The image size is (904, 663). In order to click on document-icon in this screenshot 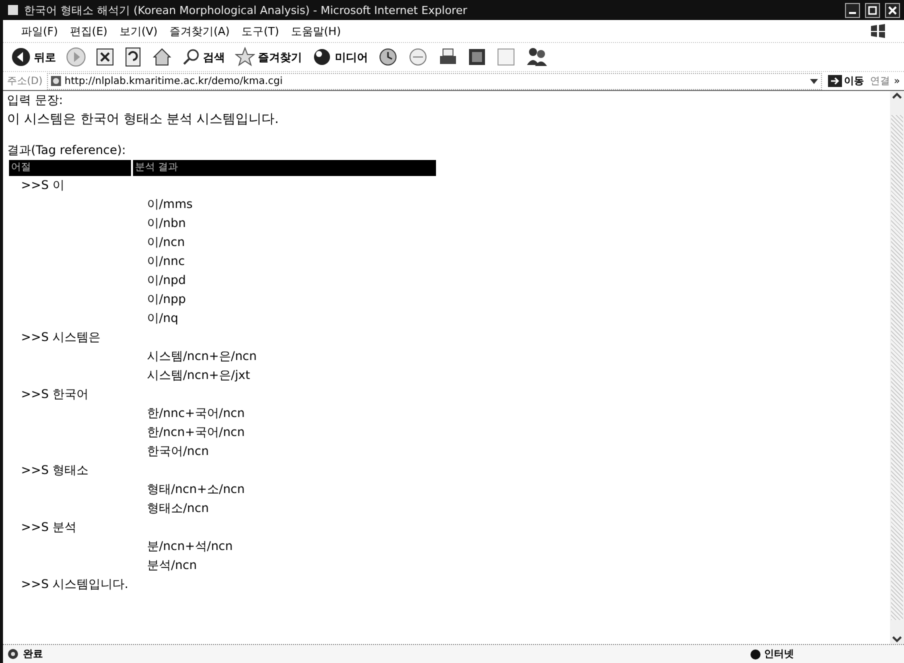, I will do `click(477, 57)`.